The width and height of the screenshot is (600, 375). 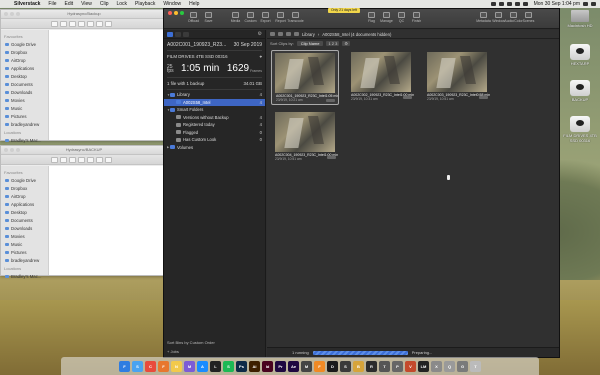 What do you see at coordinates (436, 366) in the screenshot?
I see `dock-app-icon: X` at bounding box center [436, 366].